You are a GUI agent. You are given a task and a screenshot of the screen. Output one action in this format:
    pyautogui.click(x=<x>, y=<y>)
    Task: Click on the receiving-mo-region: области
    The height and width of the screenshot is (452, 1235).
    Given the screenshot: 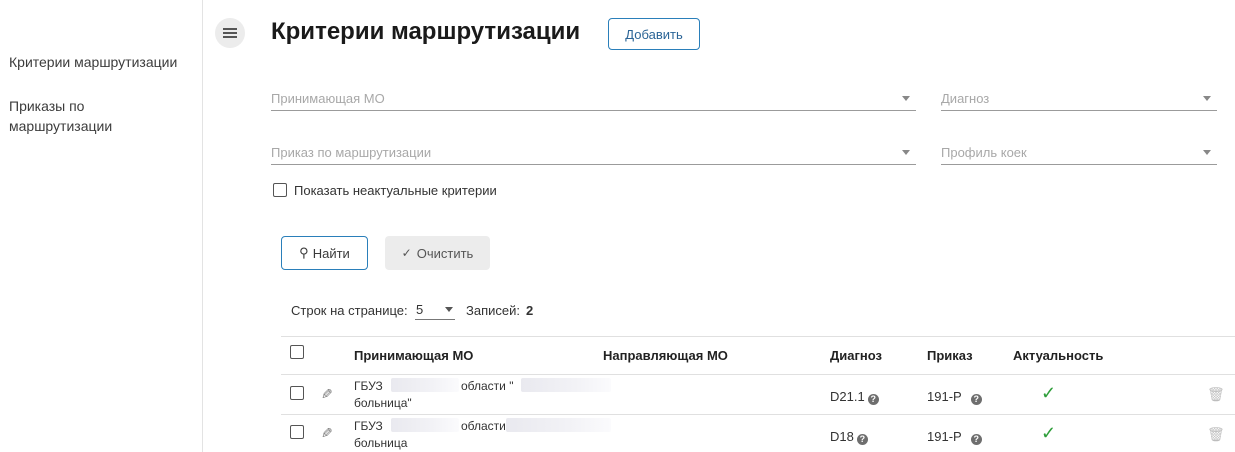 What is the action you would take?
    pyautogui.click(x=483, y=426)
    